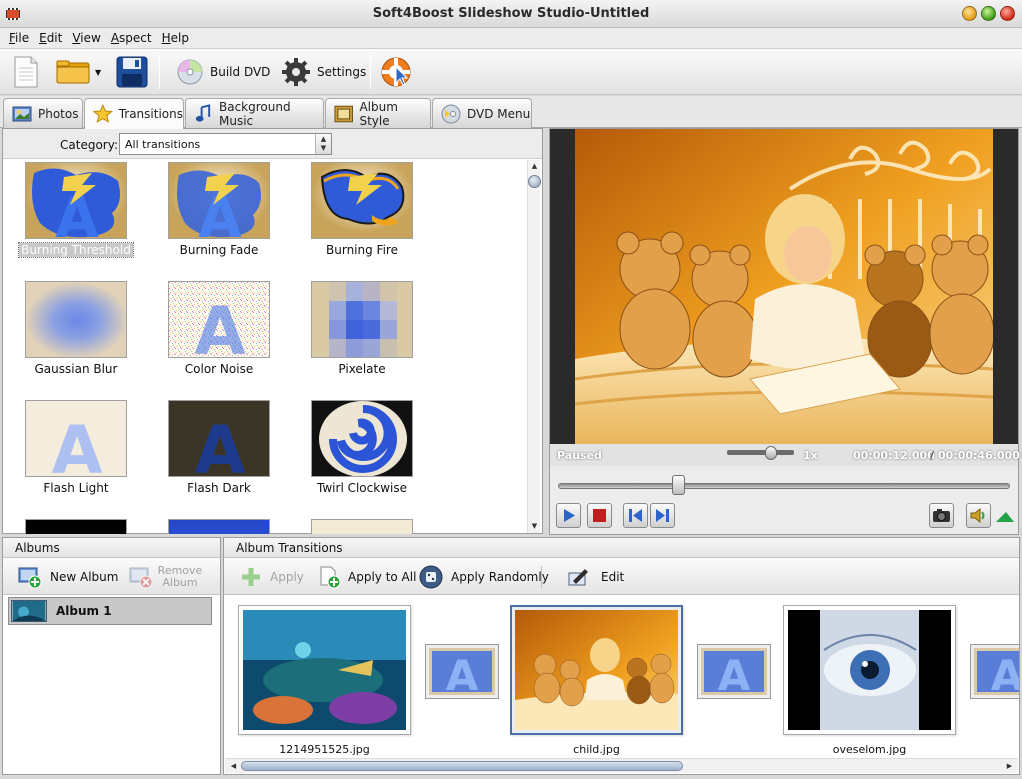 Image resolution: width=1022 pixels, height=779 pixels. What do you see at coordinates (233, 766) in the screenshot?
I see `scroll-left-icon: ◀` at bounding box center [233, 766].